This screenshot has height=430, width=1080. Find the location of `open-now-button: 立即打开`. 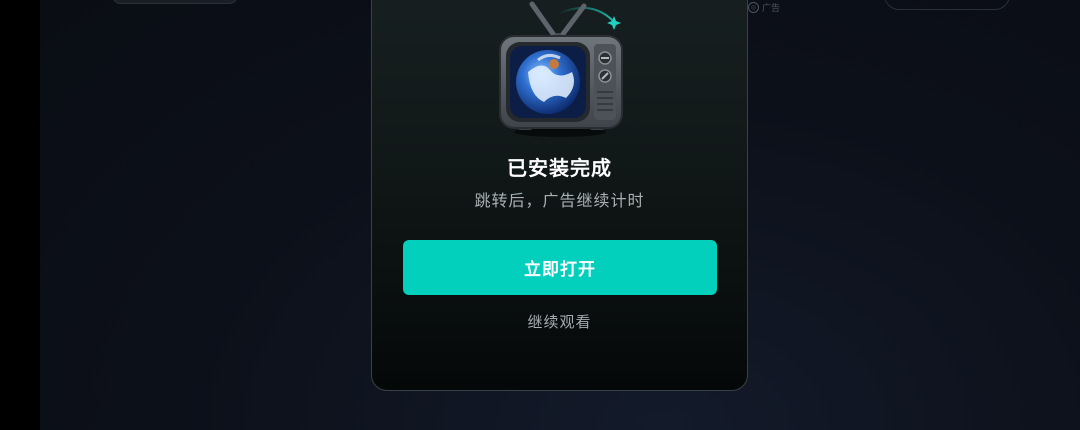

open-now-button: 立即打开 is located at coordinates (560, 267).